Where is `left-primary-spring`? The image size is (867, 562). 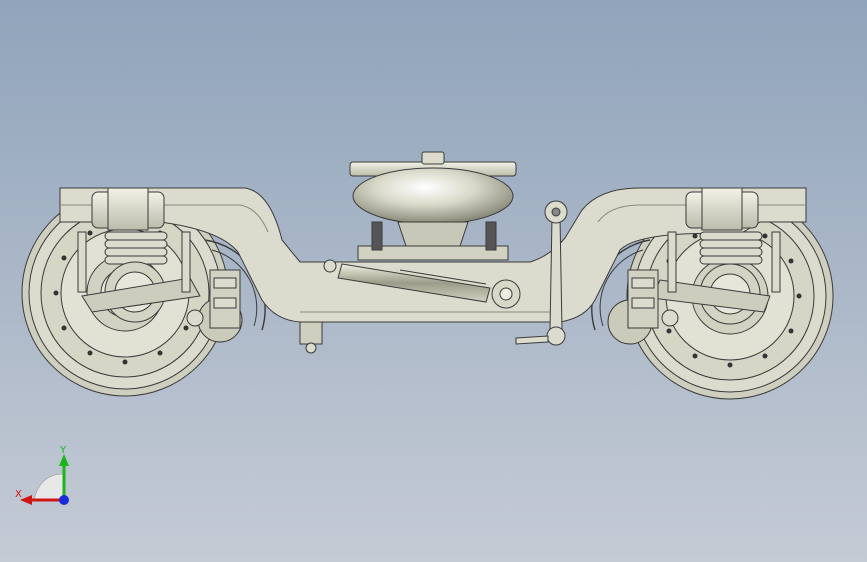
left-primary-spring is located at coordinates (136, 248).